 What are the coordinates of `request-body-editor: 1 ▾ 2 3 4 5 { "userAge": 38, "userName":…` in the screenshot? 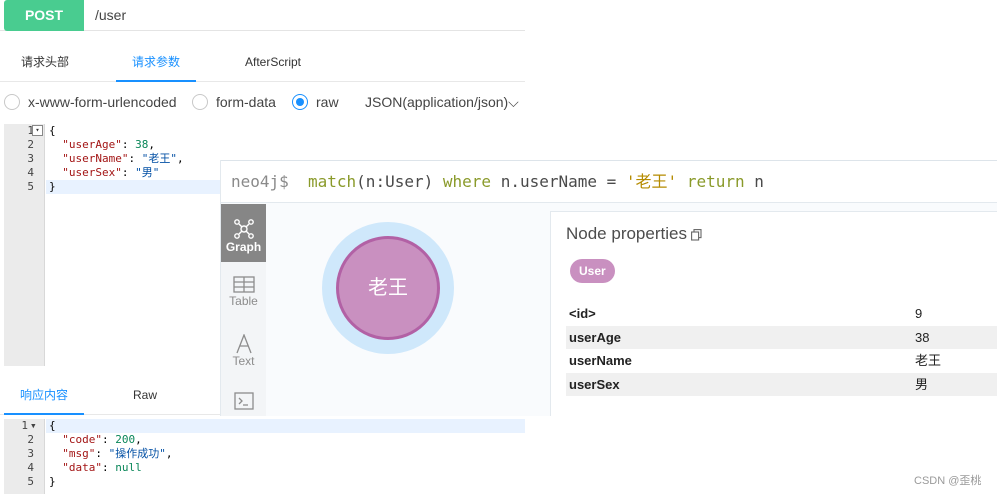 It's located at (112, 245).